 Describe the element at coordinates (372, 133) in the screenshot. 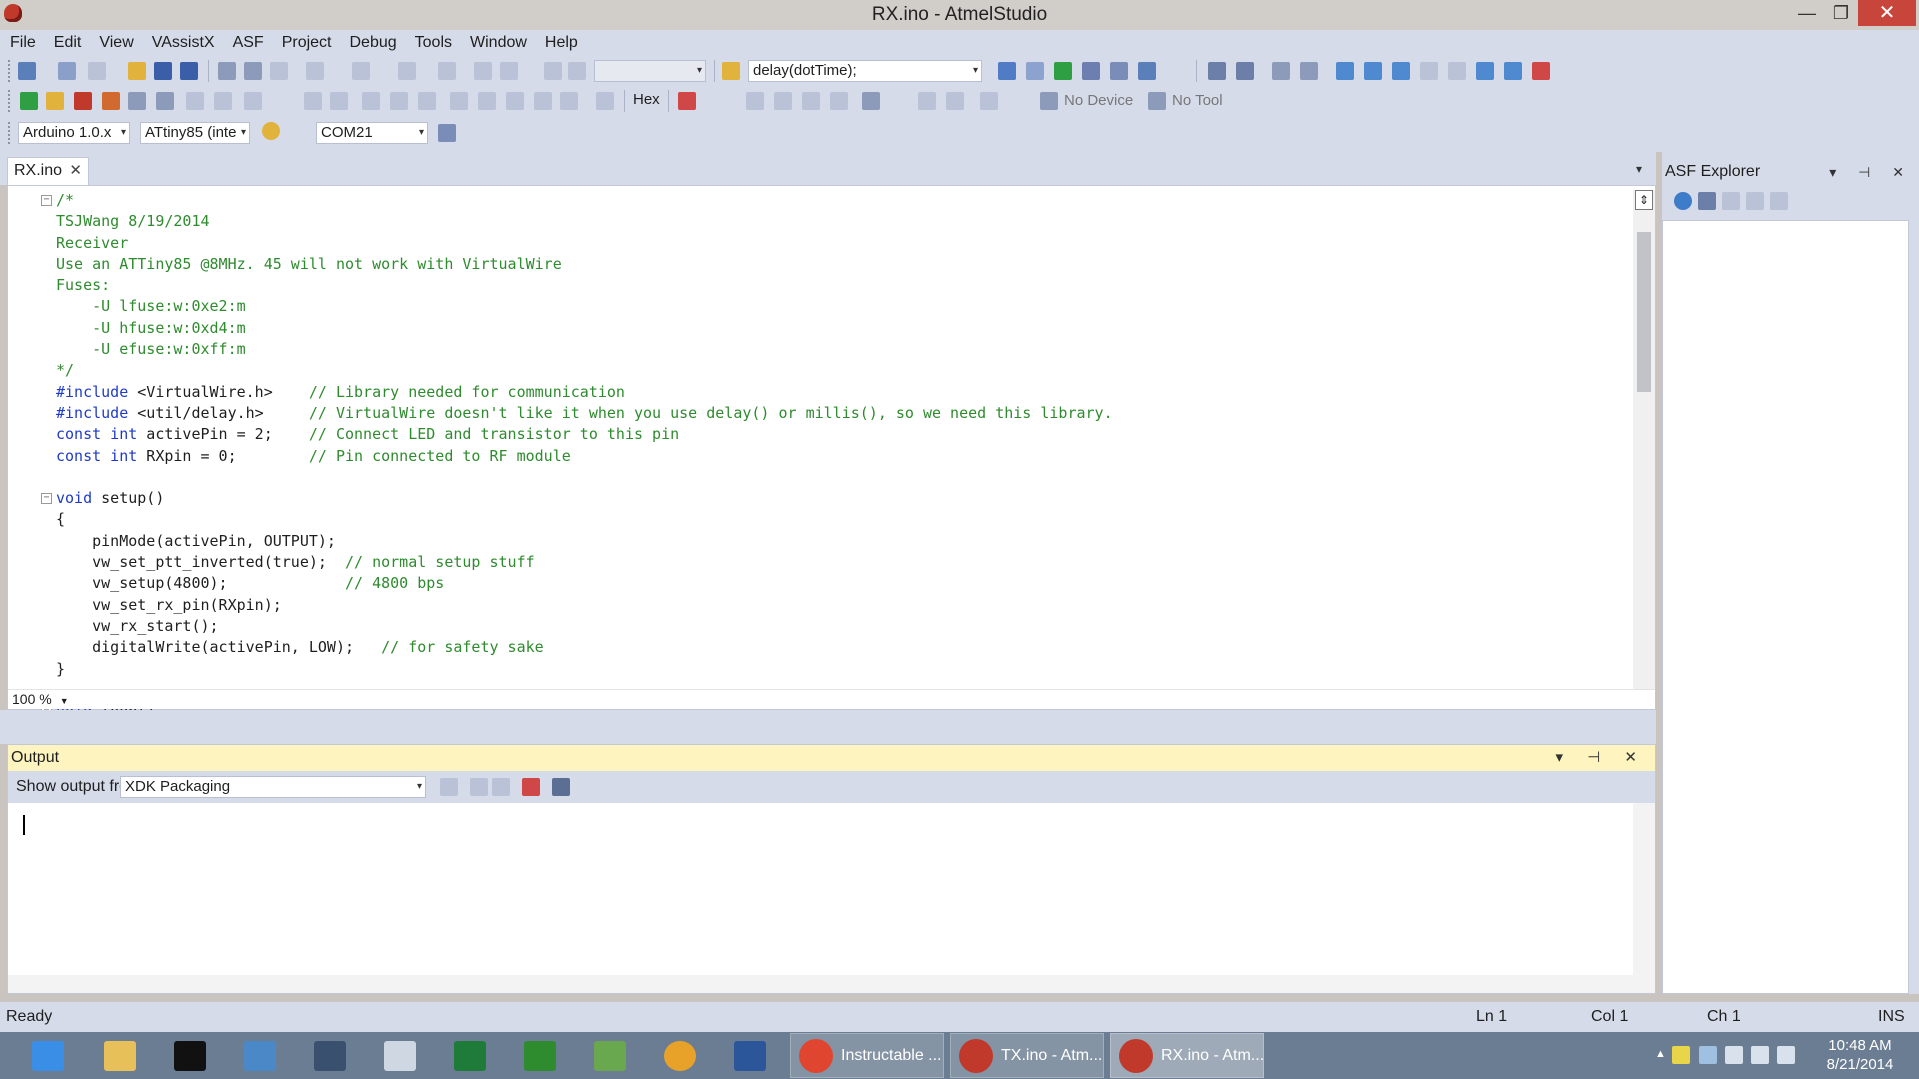

I see `serial-port-select: COM21 ▾` at that location.